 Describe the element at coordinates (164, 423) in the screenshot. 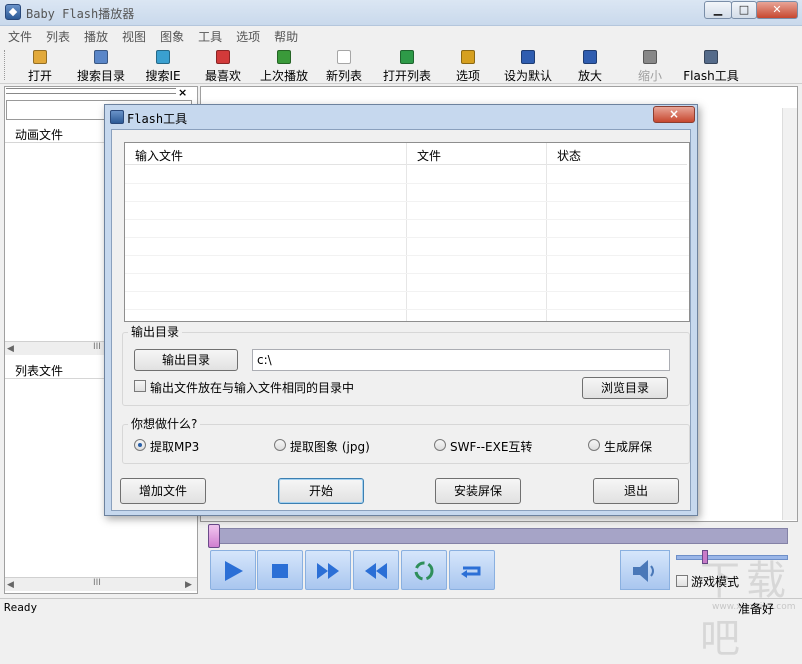

I see `task-group-label: 你想做什么?` at that location.